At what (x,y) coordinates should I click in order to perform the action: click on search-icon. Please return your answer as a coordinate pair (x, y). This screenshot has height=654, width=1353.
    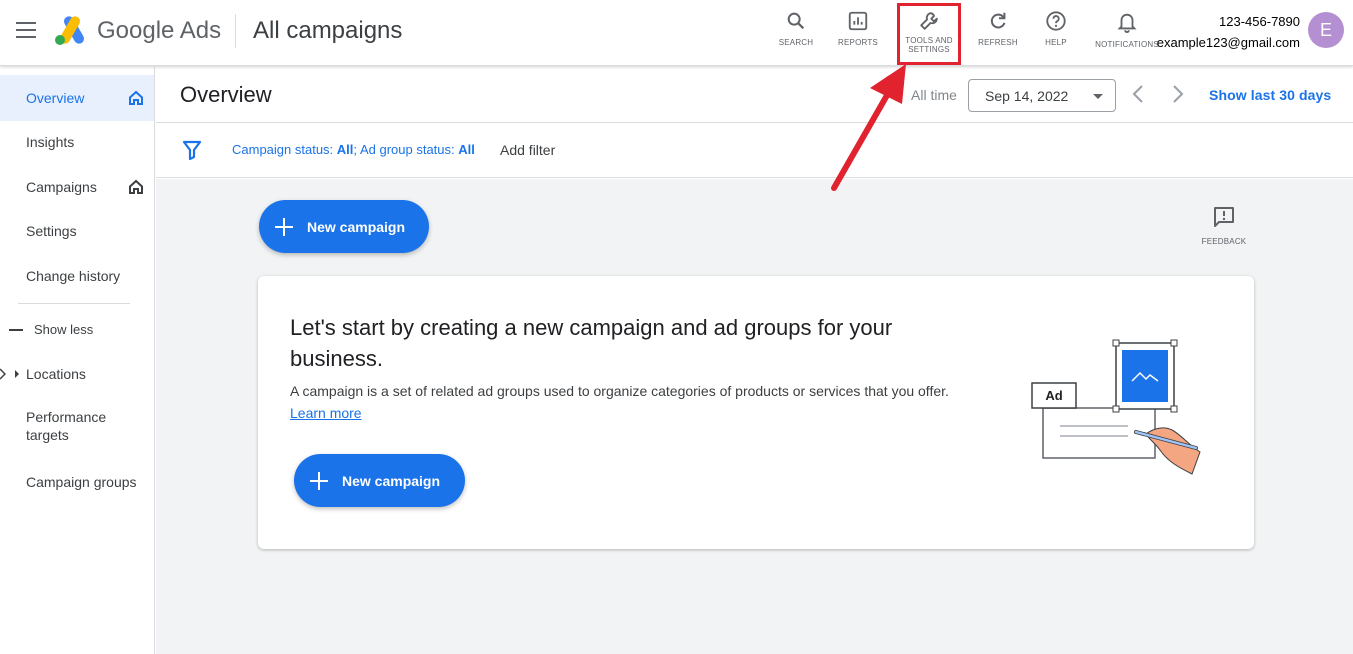
    Looking at the image, I should click on (796, 21).